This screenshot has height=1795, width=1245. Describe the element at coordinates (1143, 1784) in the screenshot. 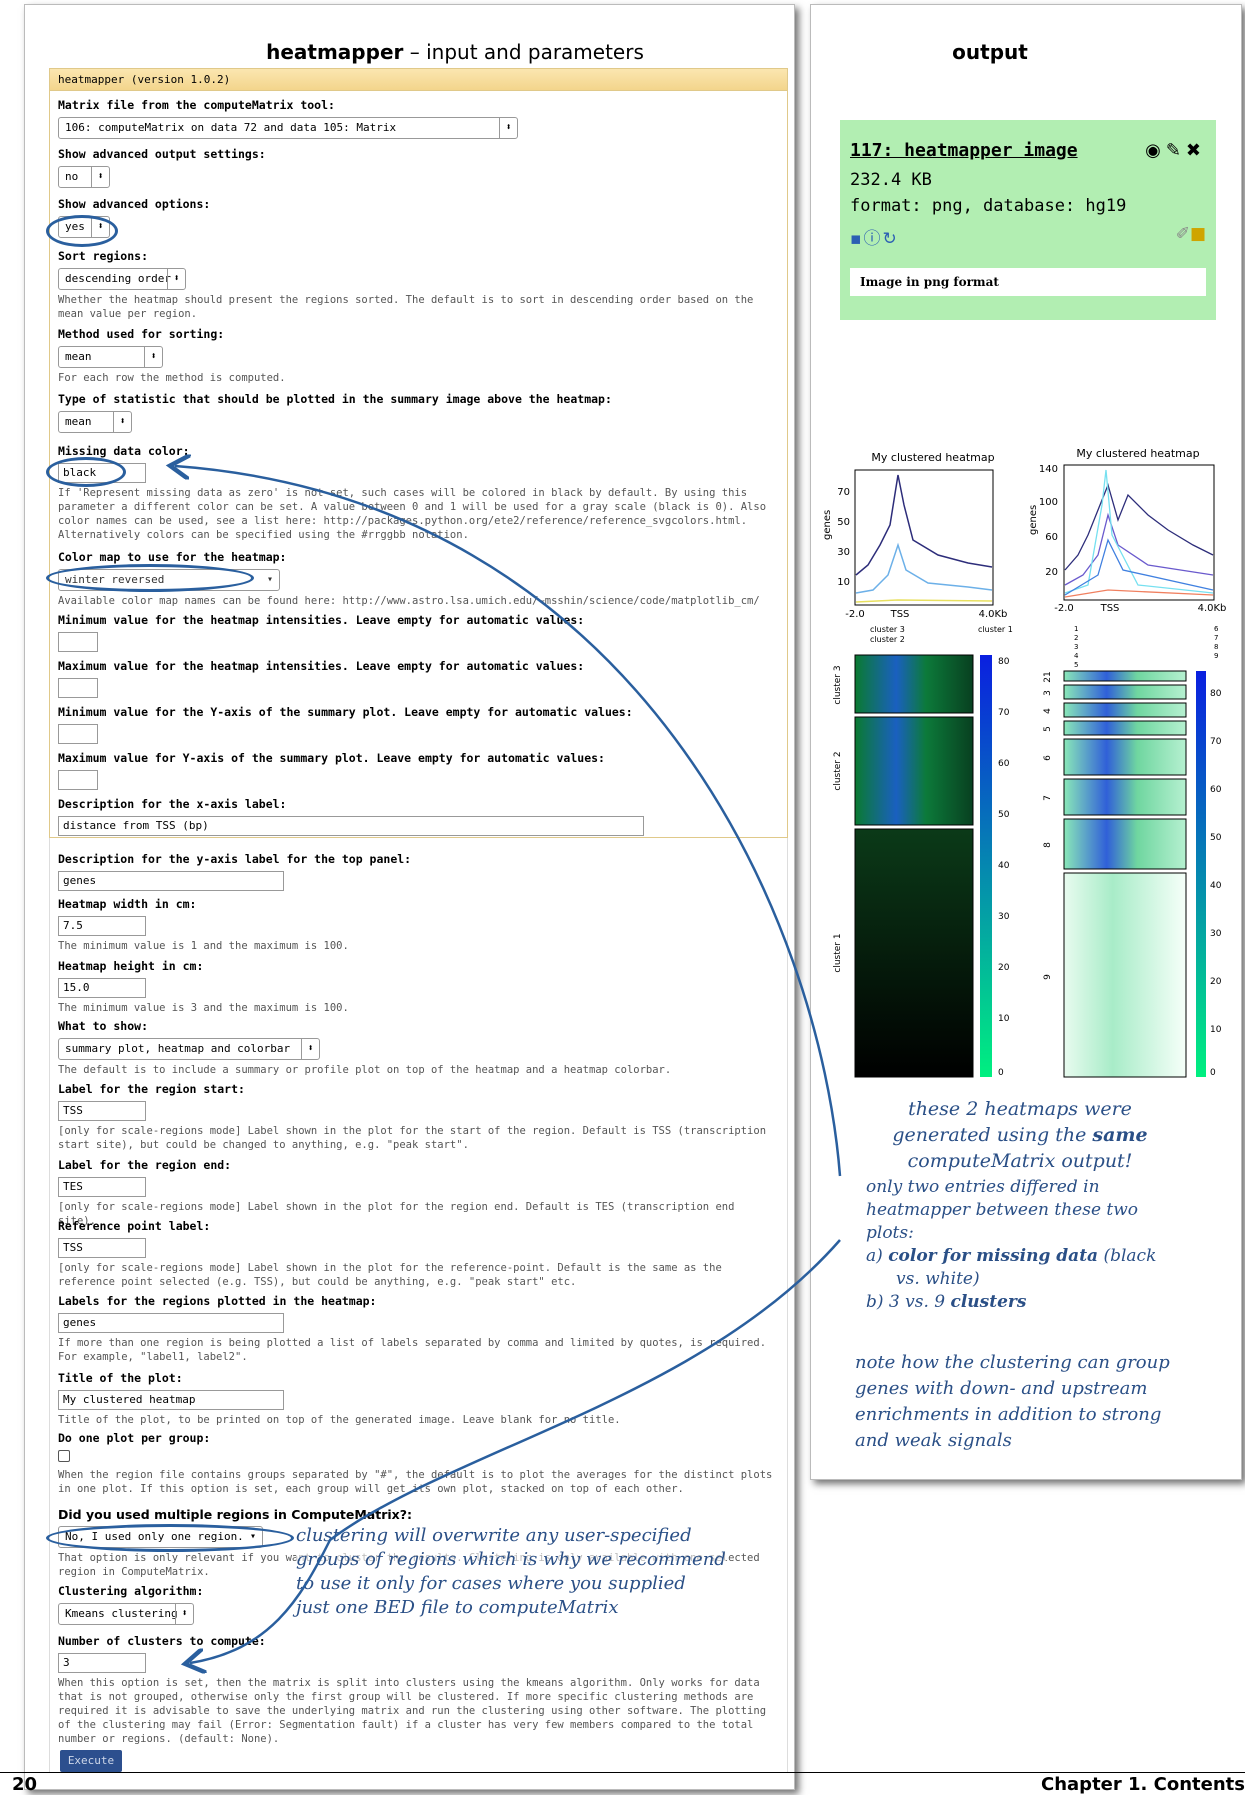

I see `chapter-title: Chapter 1. Contents` at that location.